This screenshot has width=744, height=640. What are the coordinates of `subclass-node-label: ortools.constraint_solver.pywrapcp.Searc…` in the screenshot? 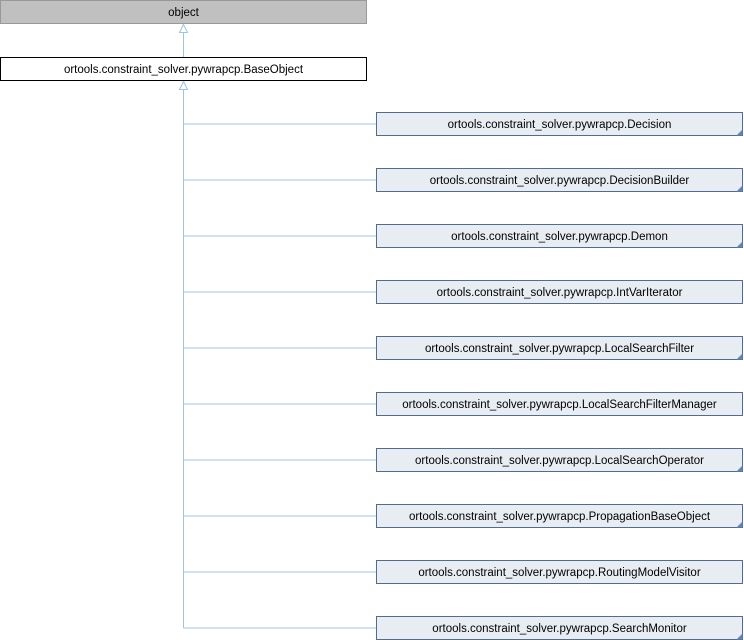 It's located at (559, 629).